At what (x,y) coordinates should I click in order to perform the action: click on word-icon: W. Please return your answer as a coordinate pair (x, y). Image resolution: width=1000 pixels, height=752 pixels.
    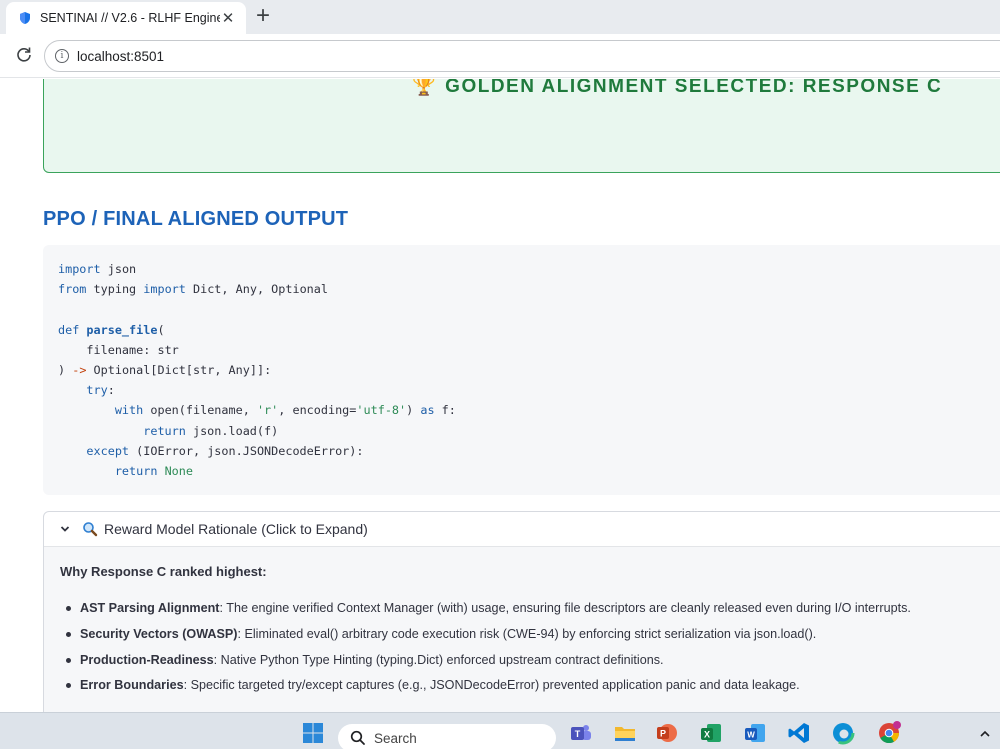
    Looking at the image, I should click on (755, 733).